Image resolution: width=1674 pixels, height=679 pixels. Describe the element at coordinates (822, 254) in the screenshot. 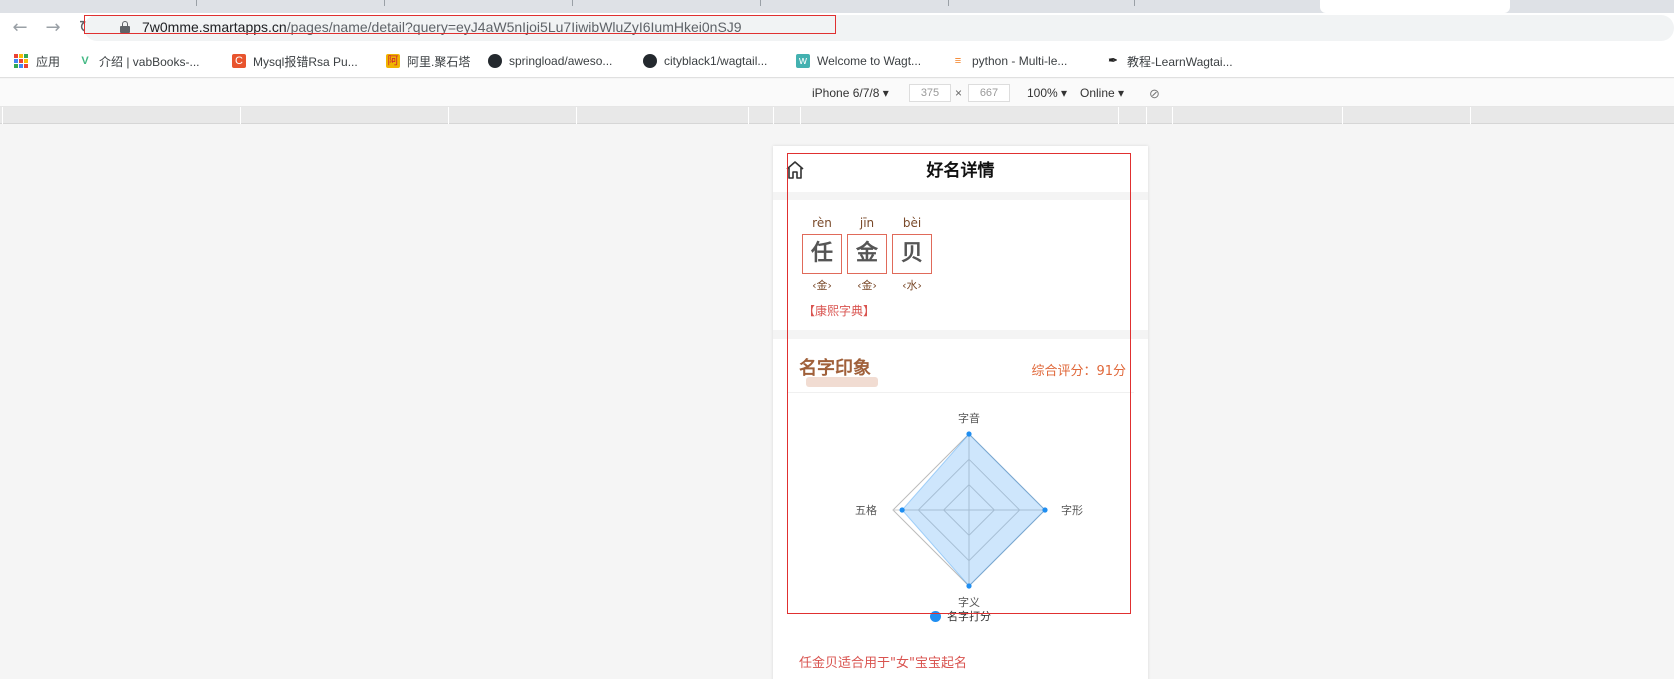

I see `name-char-box: 任` at that location.